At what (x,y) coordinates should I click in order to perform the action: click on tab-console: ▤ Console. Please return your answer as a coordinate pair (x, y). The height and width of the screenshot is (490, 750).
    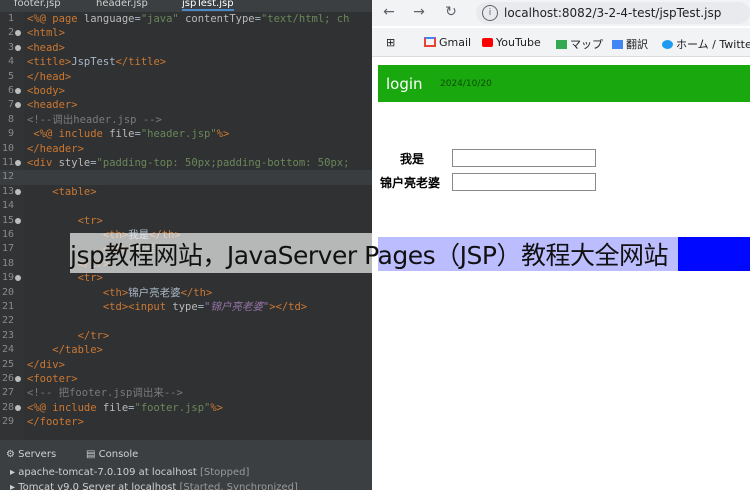
    Looking at the image, I should click on (112, 454).